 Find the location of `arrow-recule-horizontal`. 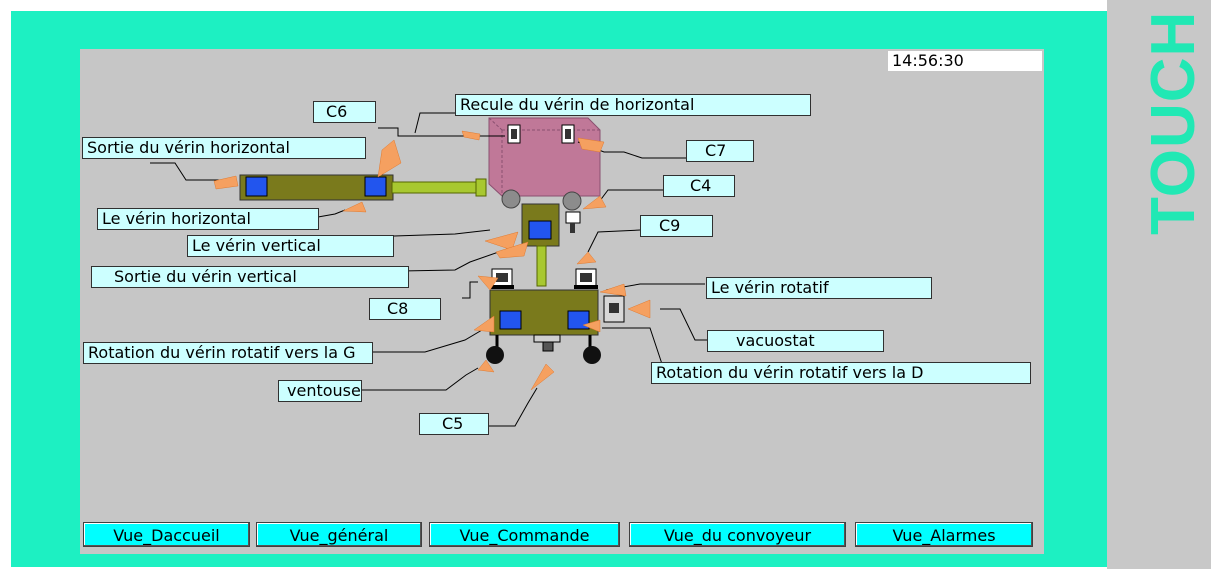

arrow-recule-horizontal is located at coordinates (389, 158).